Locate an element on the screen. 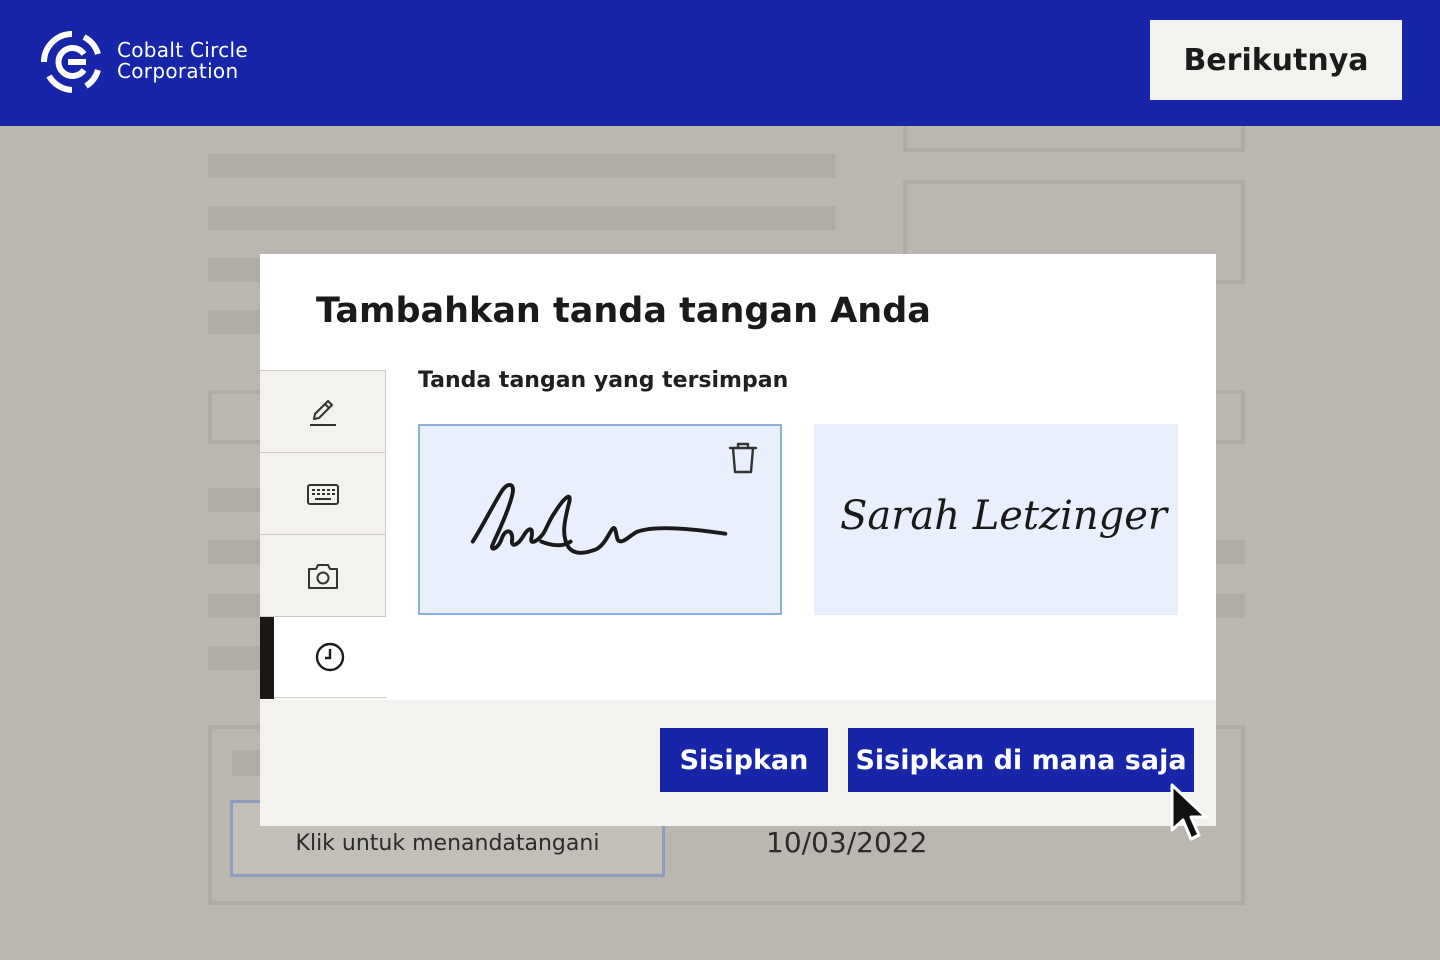  pen-icon is located at coordinates (322, 412).